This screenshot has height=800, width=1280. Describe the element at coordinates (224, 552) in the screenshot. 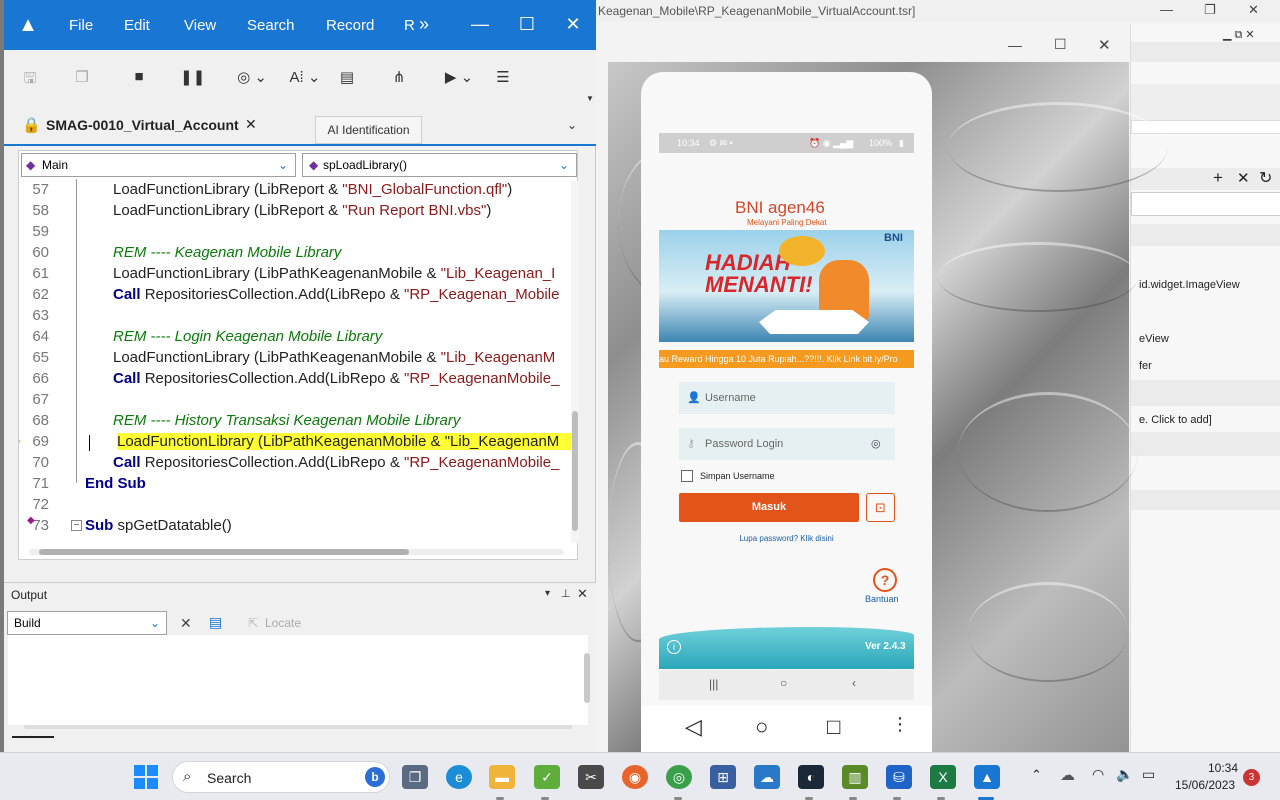

I see `h-scrollbar-thumb` at that location.